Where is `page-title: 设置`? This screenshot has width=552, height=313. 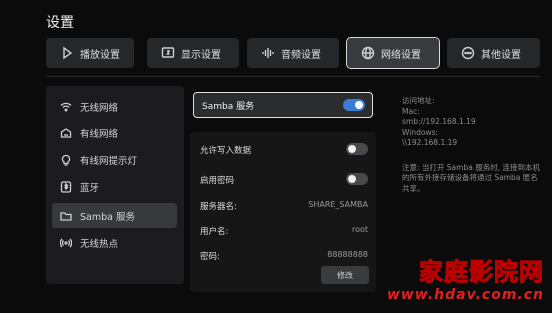 page-title: 设置 is located at coordinates (60, 23).